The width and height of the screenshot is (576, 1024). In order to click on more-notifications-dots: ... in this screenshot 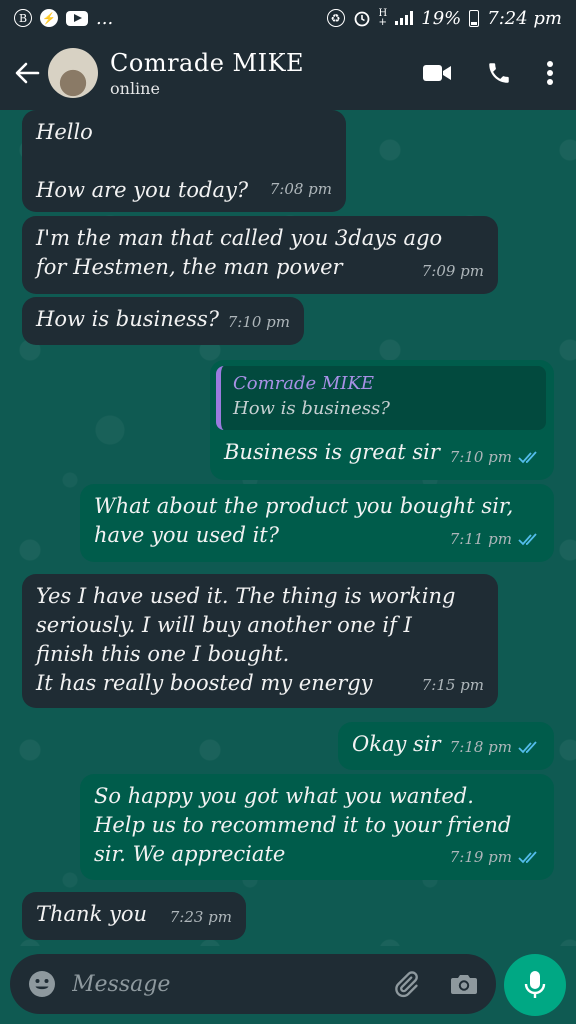, I will do `click(105, 18)`.